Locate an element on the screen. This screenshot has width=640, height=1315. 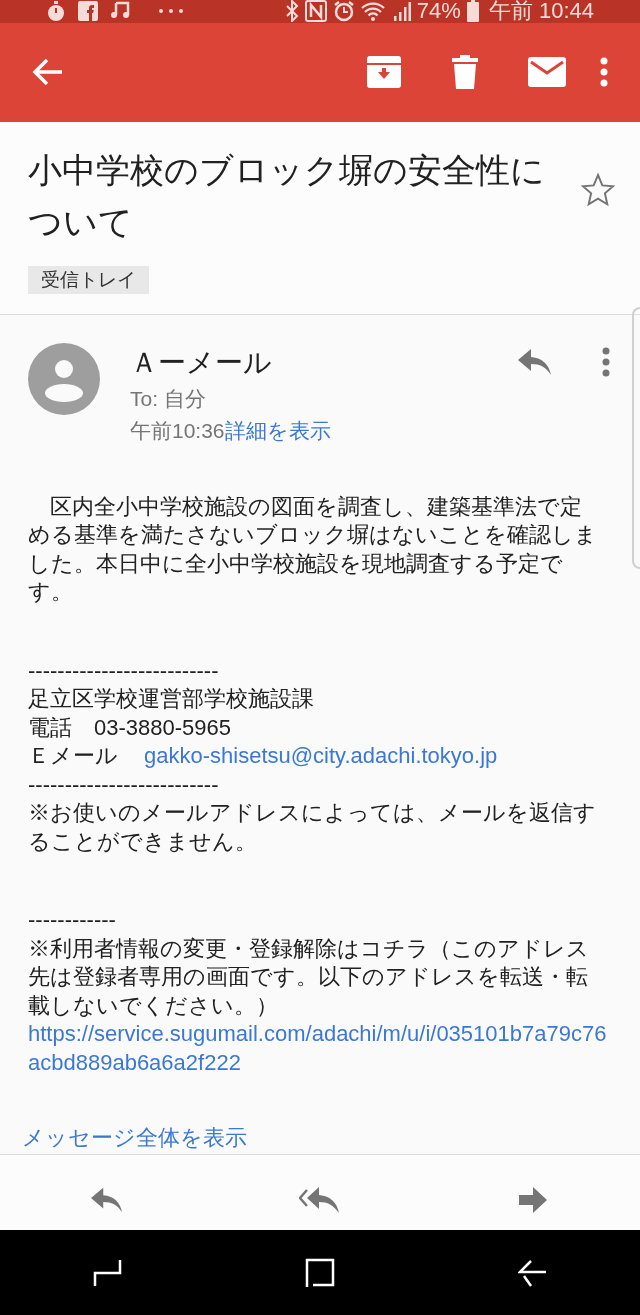
body-paragraph: 区内全小中学校施設の図面を調査し、建築基準法で定める基準を満たさないブロック塀はないことを確認しました。本日中に全小中学校施設を現地調査する予定です。 is located at coordinates (313, 549).